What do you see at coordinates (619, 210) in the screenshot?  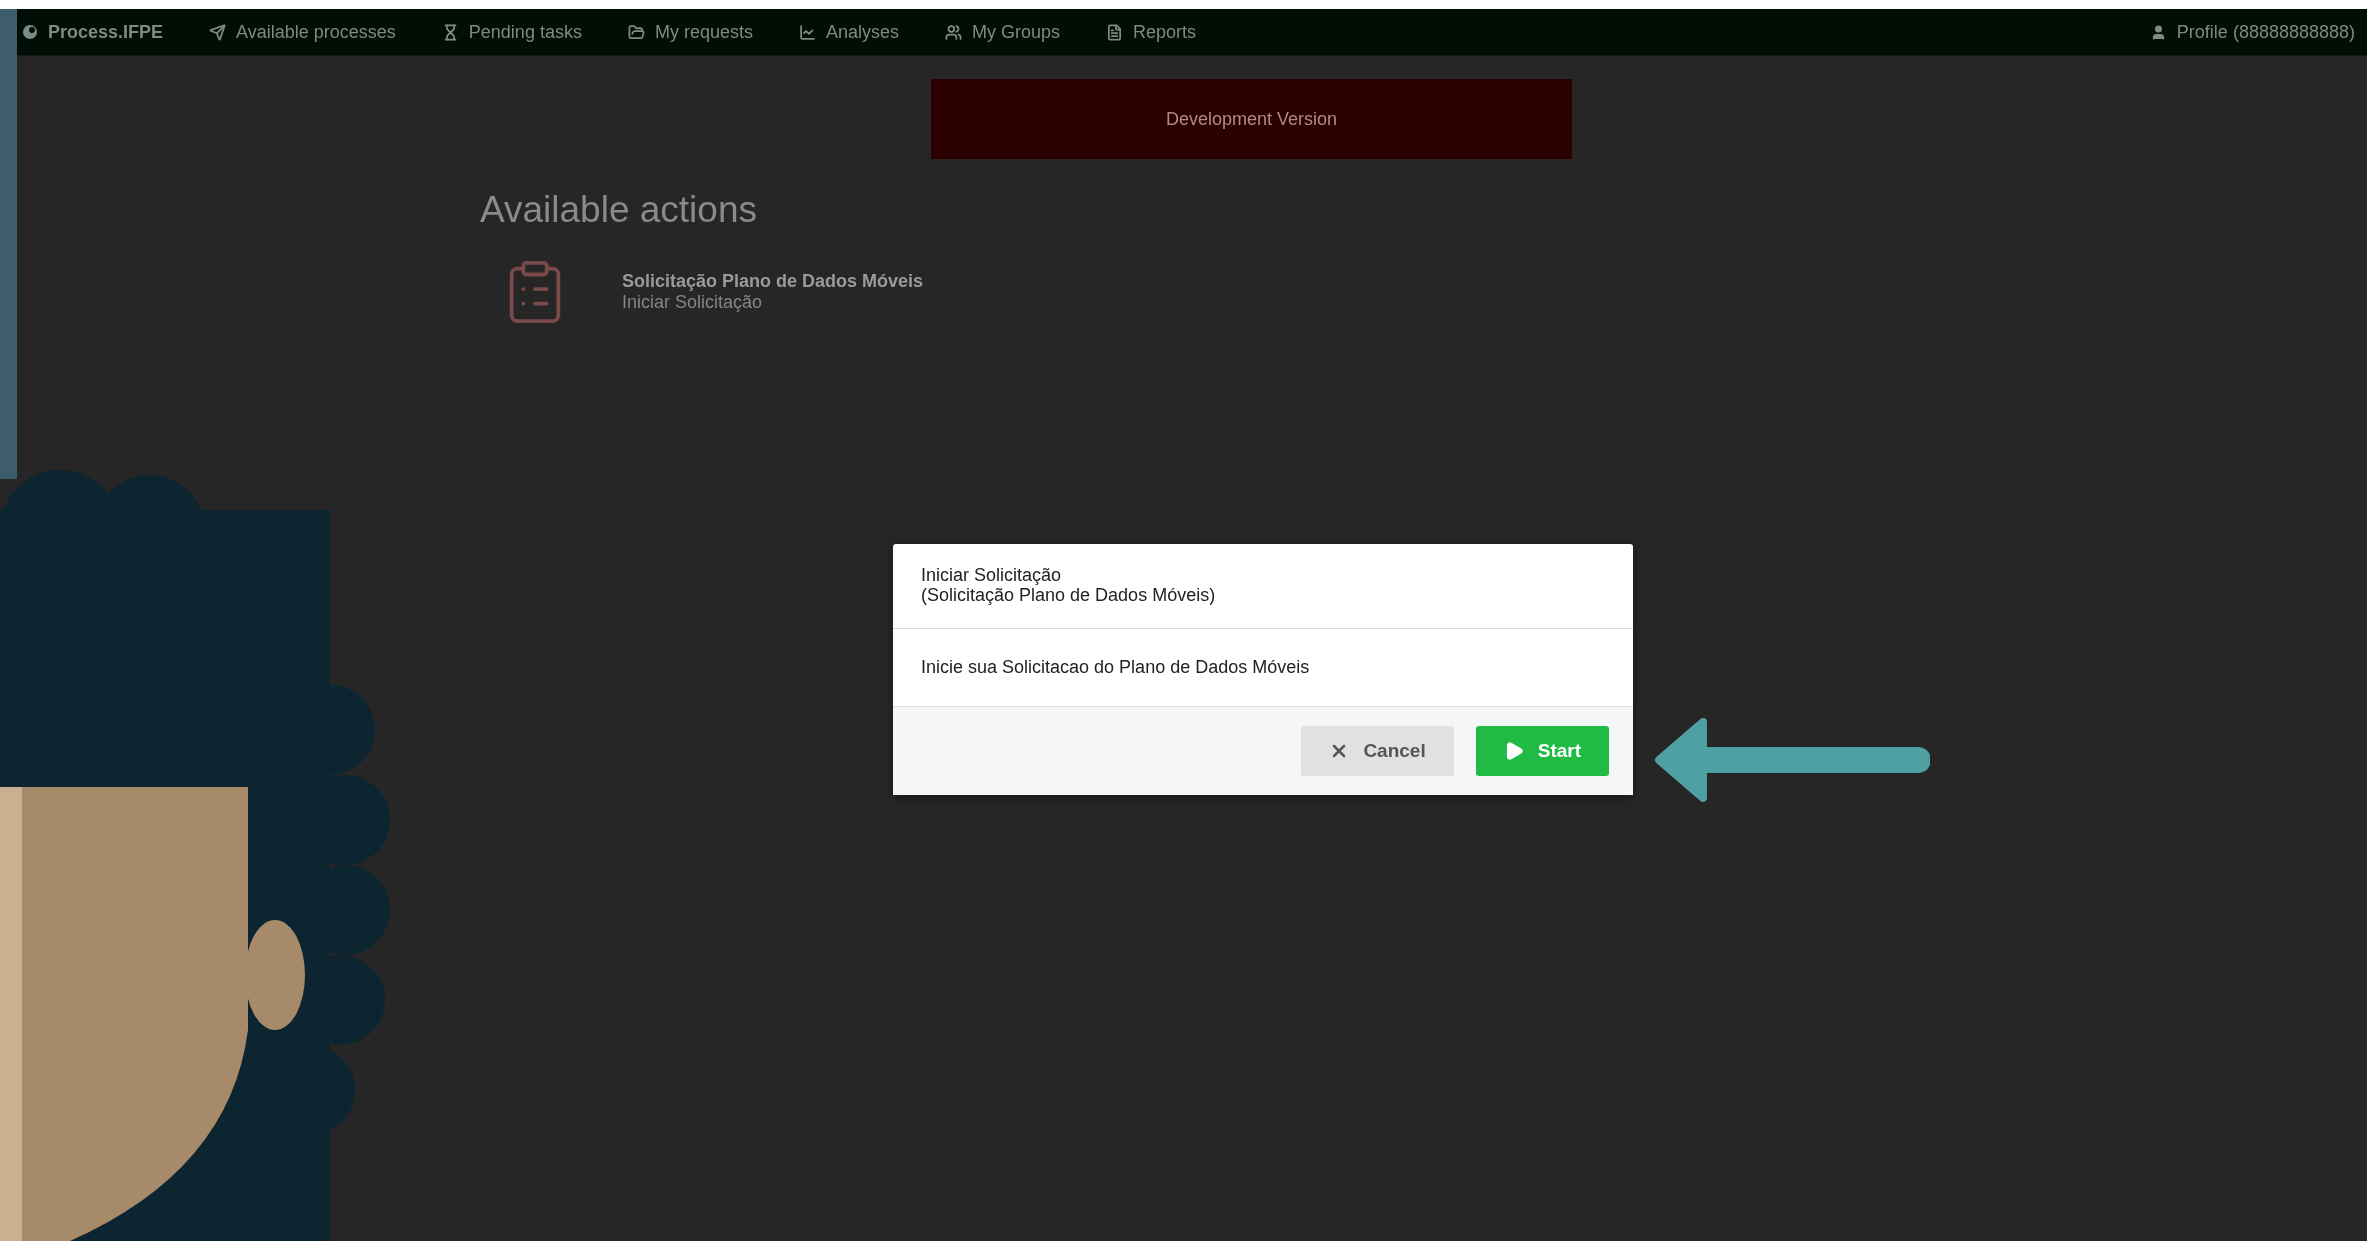 I see `section-heading: Available actions` at bounding box center [619, 210].